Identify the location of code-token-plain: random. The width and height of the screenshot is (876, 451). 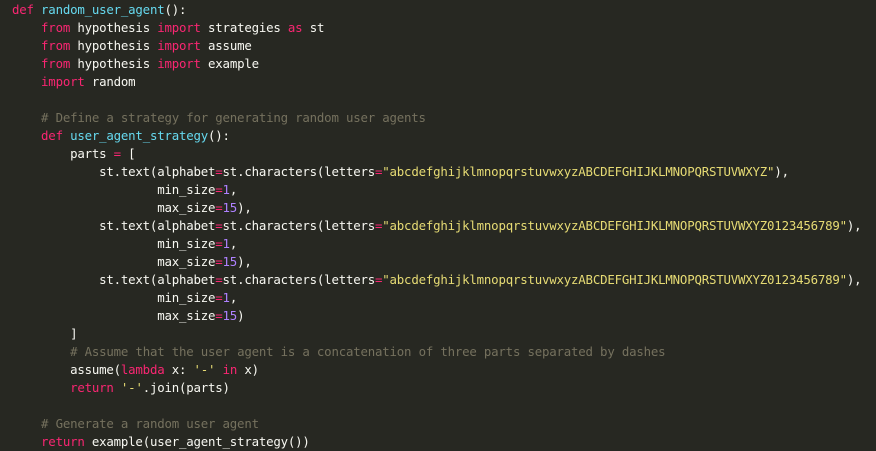
(110, 81).